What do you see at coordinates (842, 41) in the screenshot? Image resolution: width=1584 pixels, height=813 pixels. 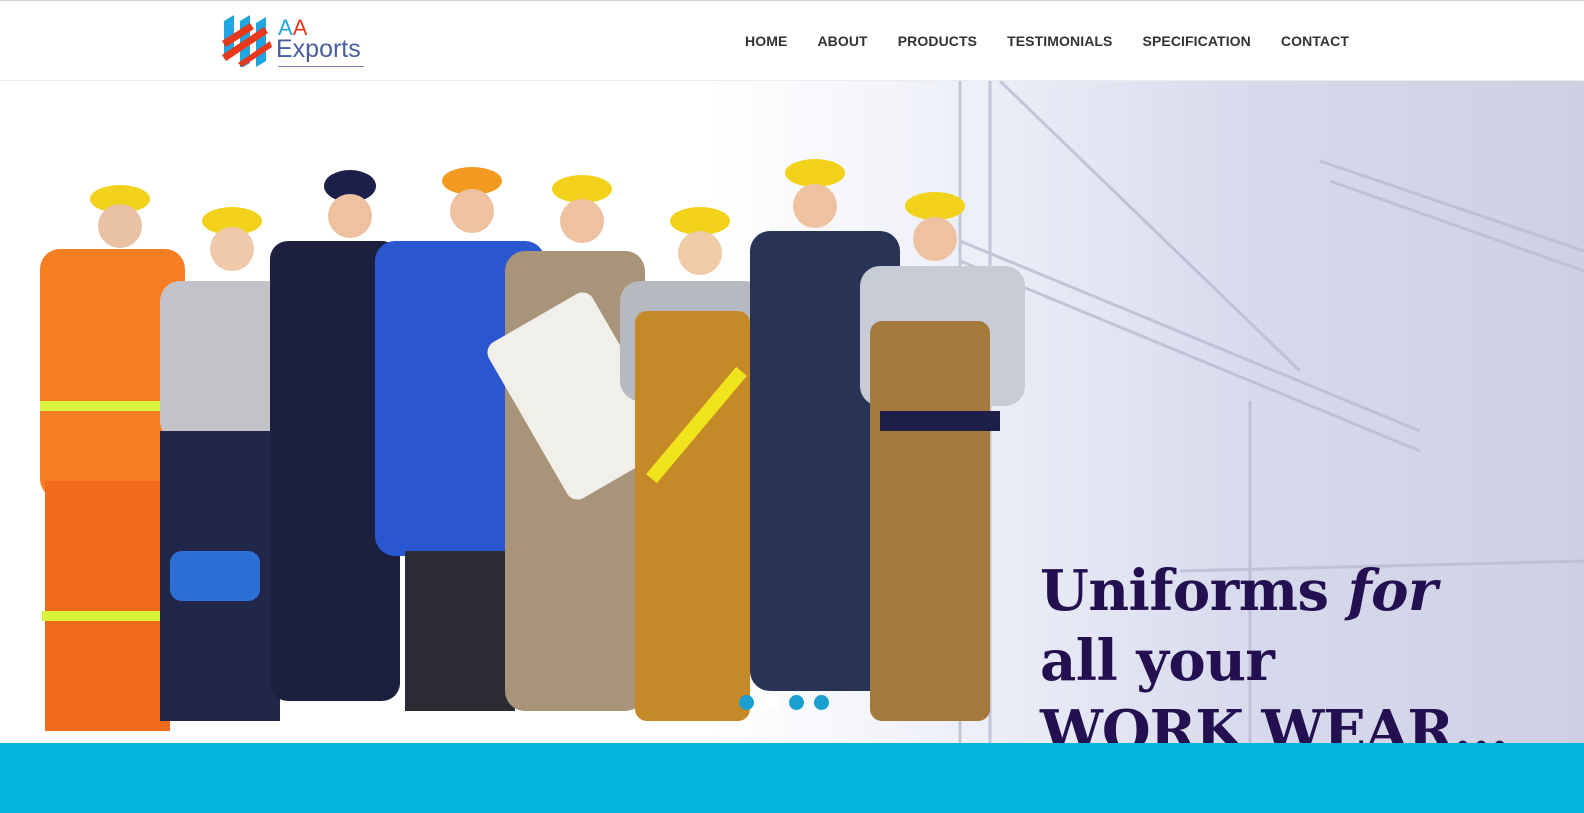 I see `nav-about: ABOUT` at bounding box center [842, 41].